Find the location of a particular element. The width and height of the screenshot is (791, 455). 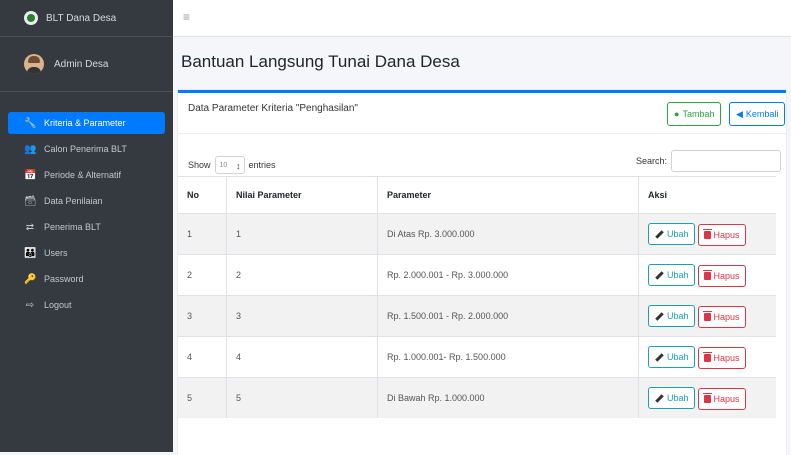

search-box: Search: is located at coordinates (708, 161).